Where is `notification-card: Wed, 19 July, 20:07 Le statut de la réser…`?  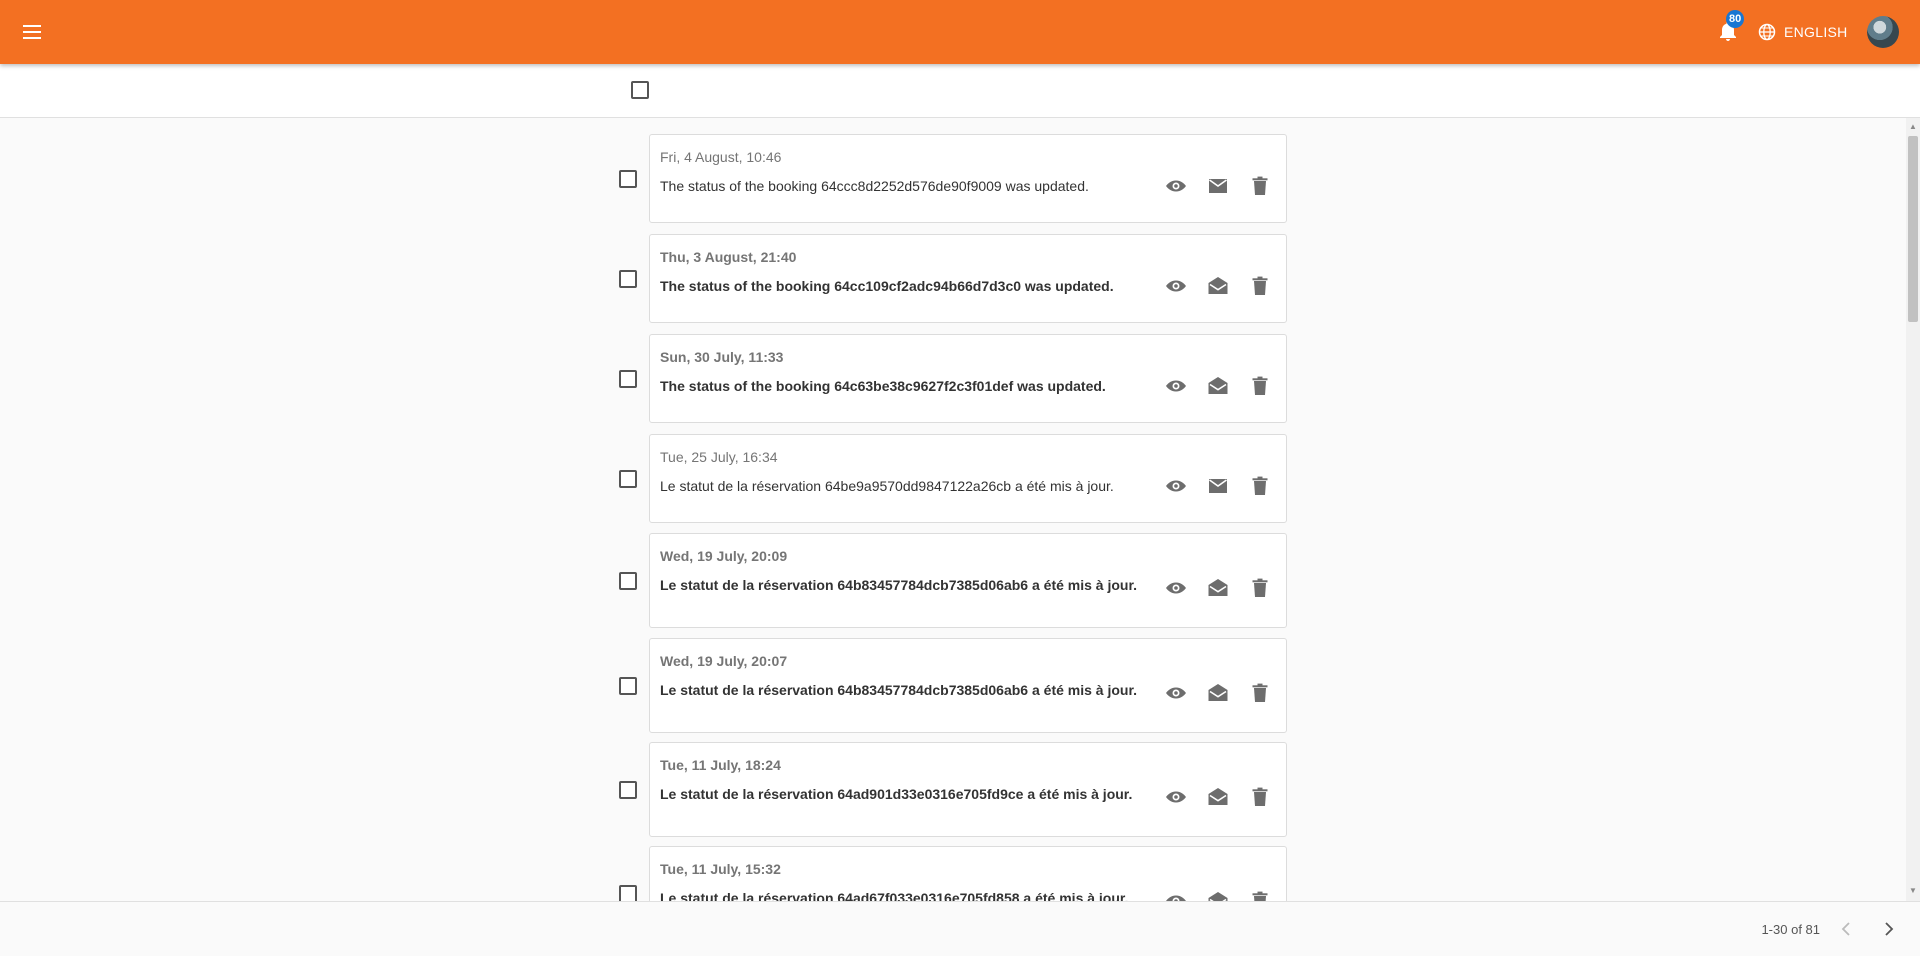
notification-card: Wed, 19 July, 20:07 Le statut de la réser… is located at coordinates (968, 685).